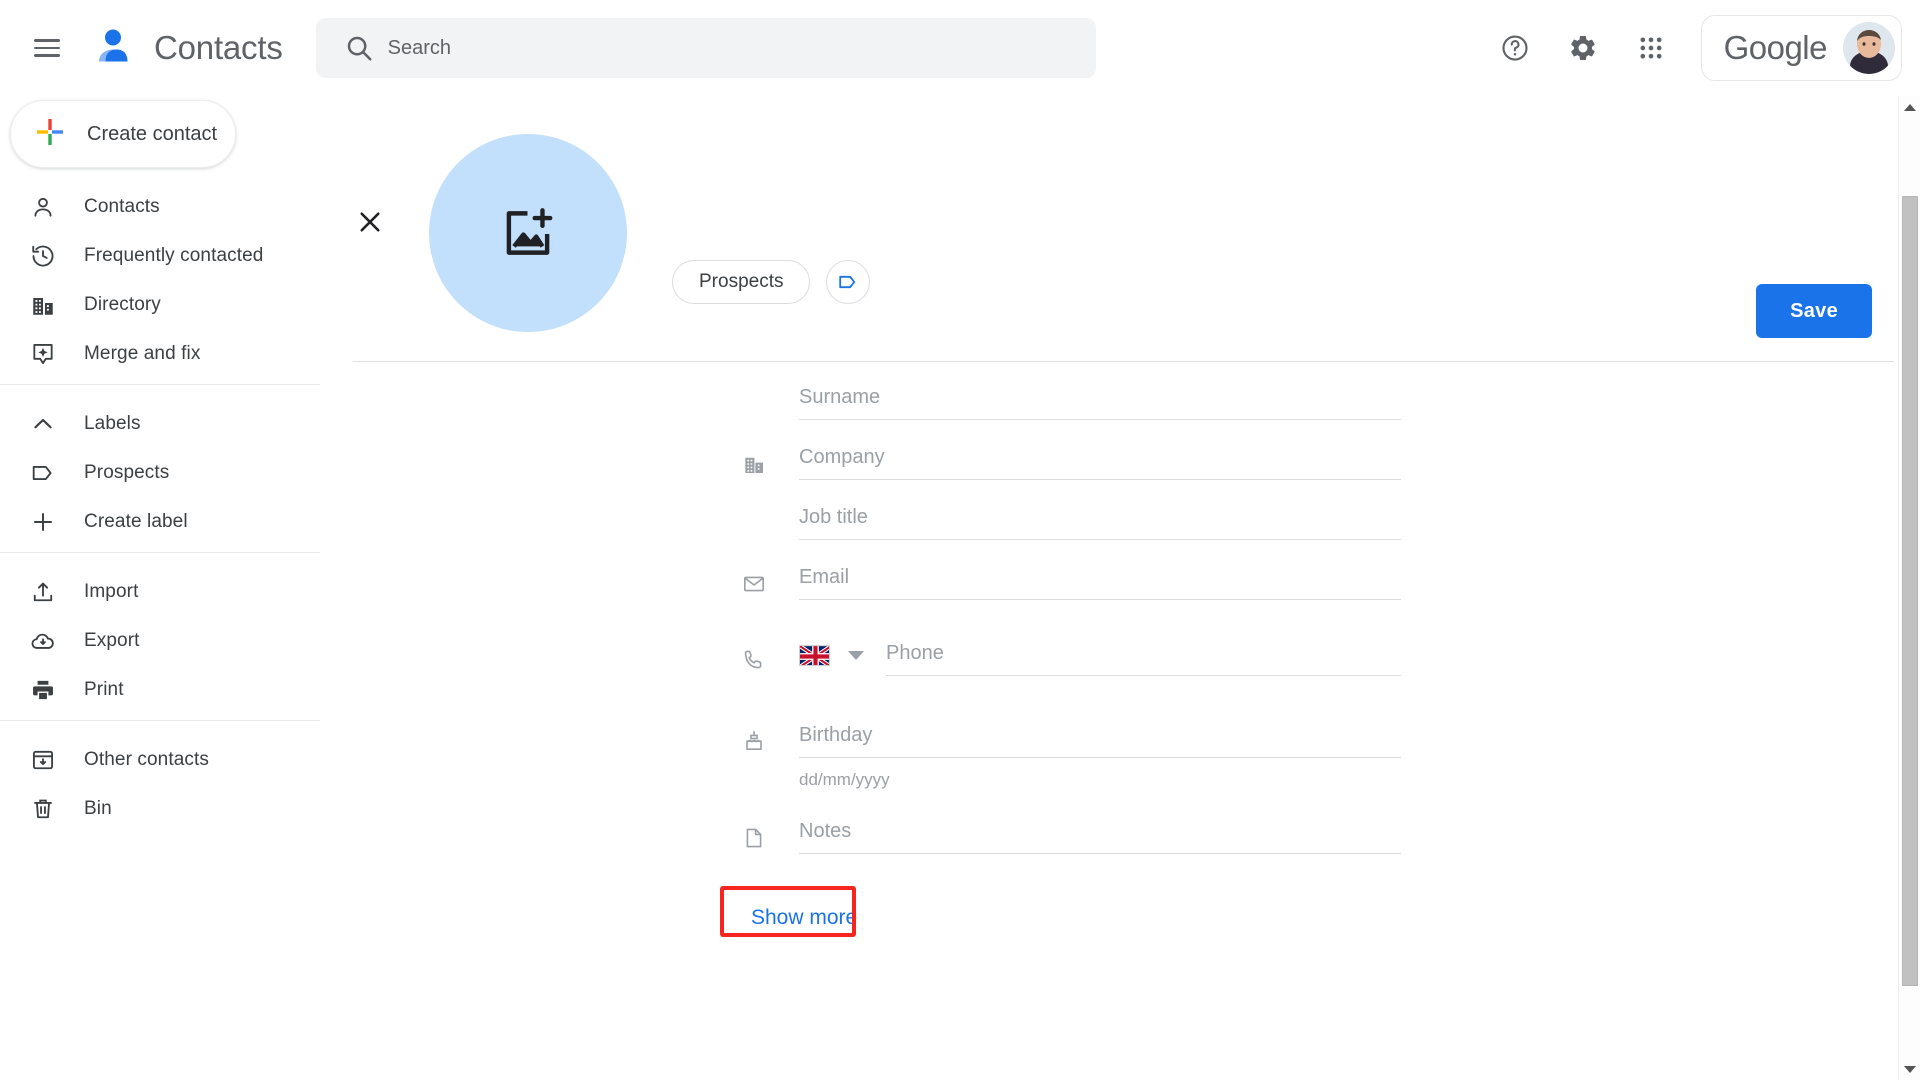 The width and height of the screenshot is (1920, 1080). Describe the element at coordinates (152, 206) in the screenshot. I see `sidebar-item-contacts: Contacts` at that location.